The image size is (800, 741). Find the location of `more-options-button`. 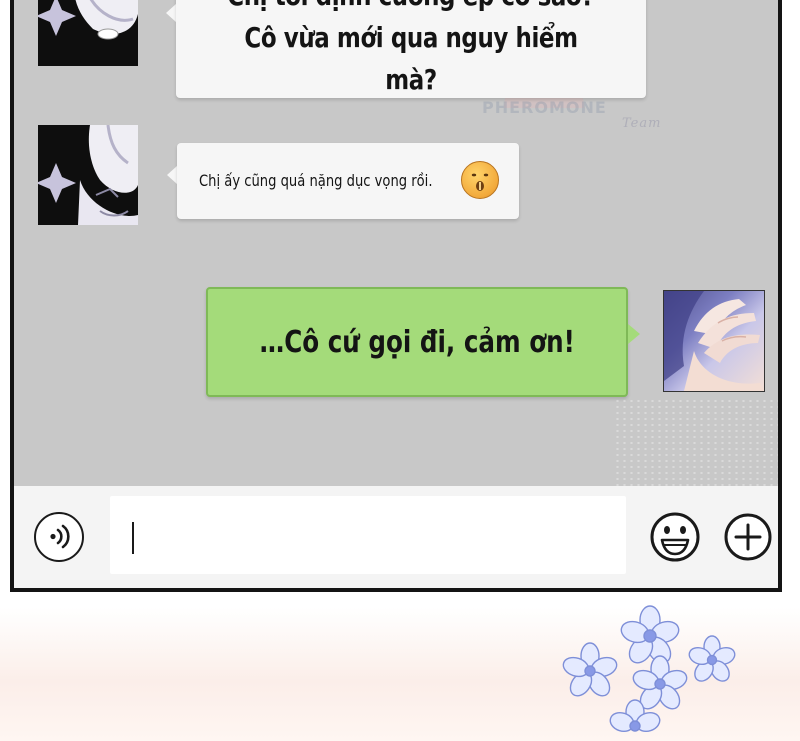

more-options-button is located at coordinates (748, 537).